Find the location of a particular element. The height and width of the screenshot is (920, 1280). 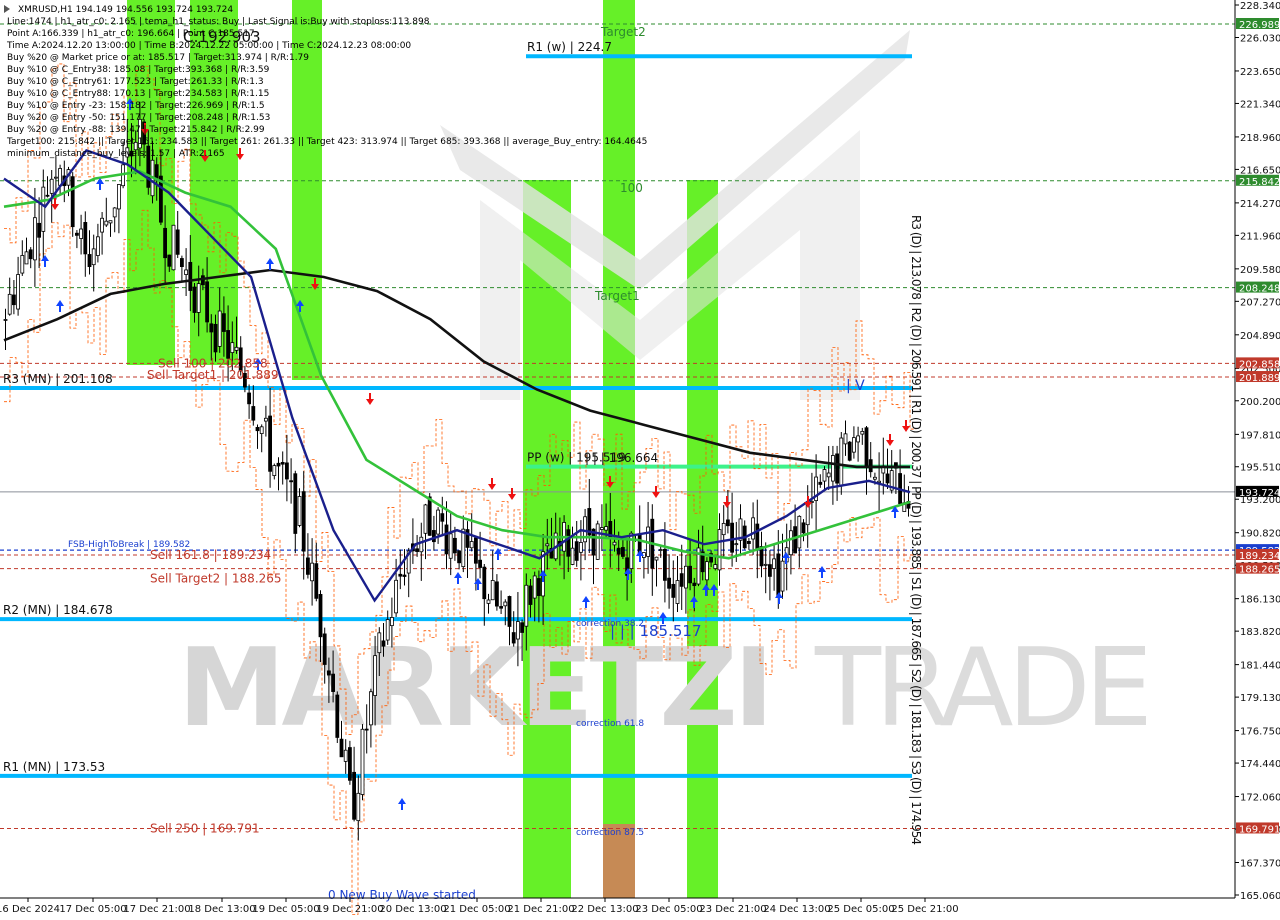

target2-label: Target2 is located at coordinates (623, 32).